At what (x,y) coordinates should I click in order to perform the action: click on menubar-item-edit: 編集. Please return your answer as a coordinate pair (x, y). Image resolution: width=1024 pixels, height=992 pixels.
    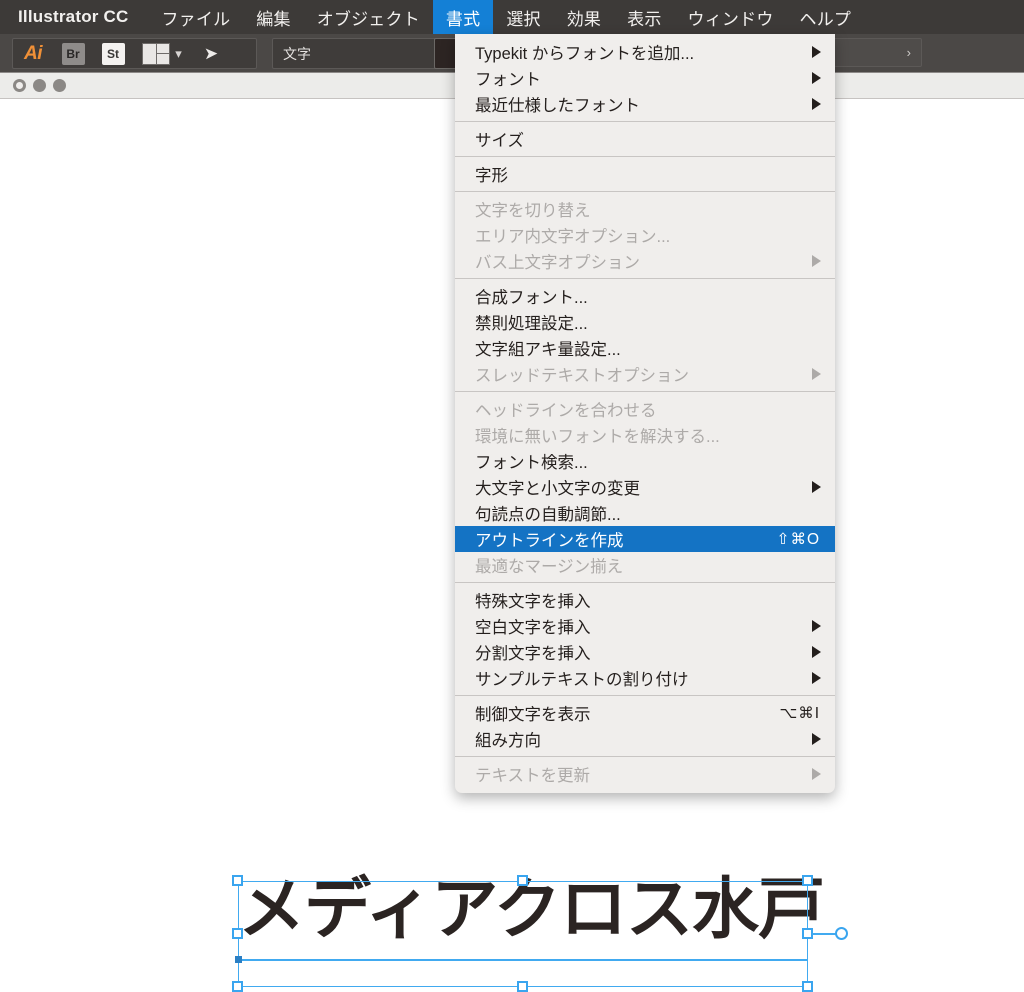
    Looking at the image, I should click on (273, 17).